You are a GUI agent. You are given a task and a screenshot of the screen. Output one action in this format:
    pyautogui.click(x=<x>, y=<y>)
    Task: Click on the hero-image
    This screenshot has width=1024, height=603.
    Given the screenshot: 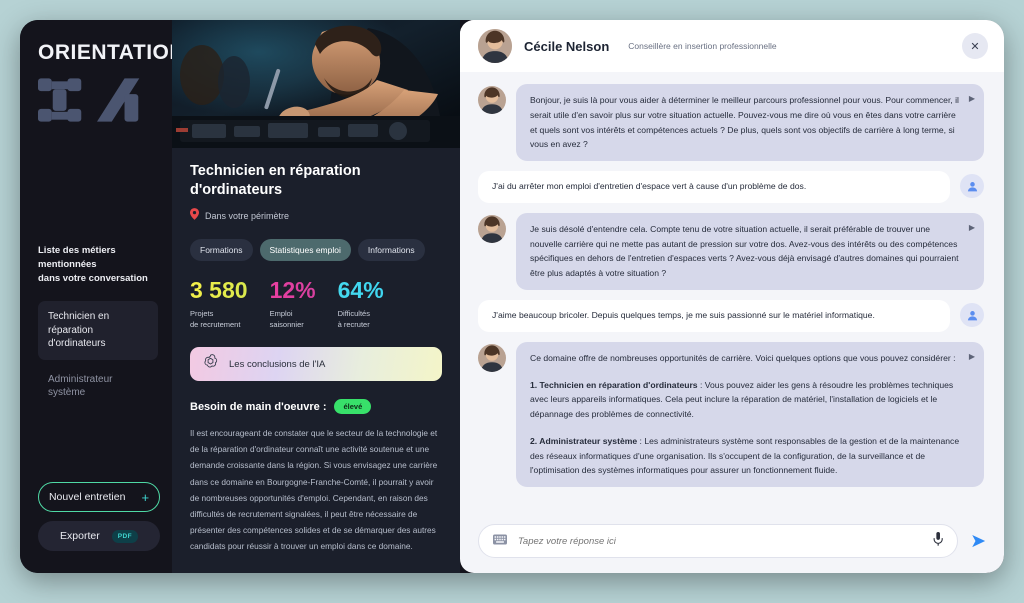 What is the action you would take?
    pyautogui.click(x=316, y=84)
    